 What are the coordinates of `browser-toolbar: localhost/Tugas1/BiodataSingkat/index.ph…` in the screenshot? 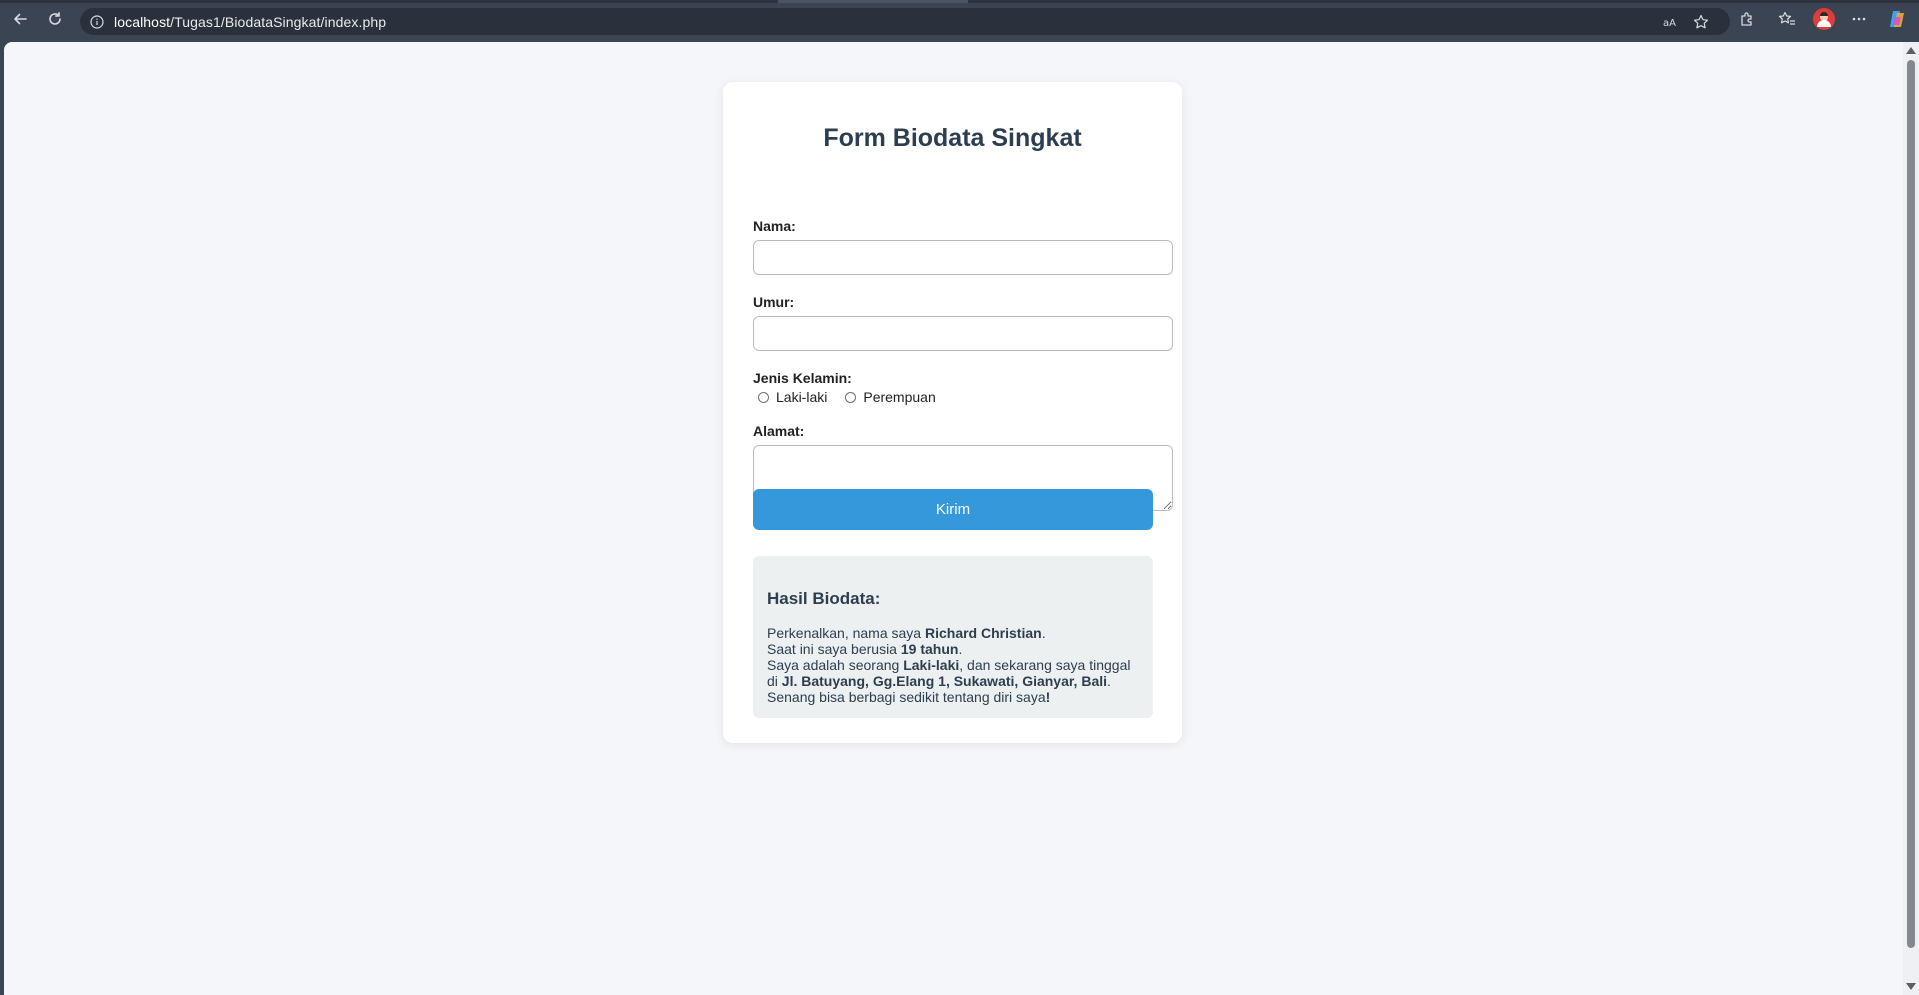 It's located at (959, 21).